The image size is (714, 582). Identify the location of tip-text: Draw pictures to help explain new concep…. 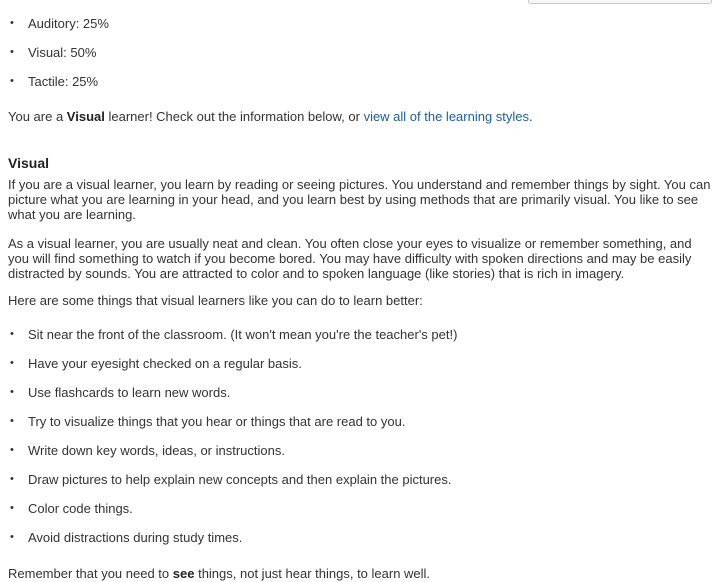
(240, 479).